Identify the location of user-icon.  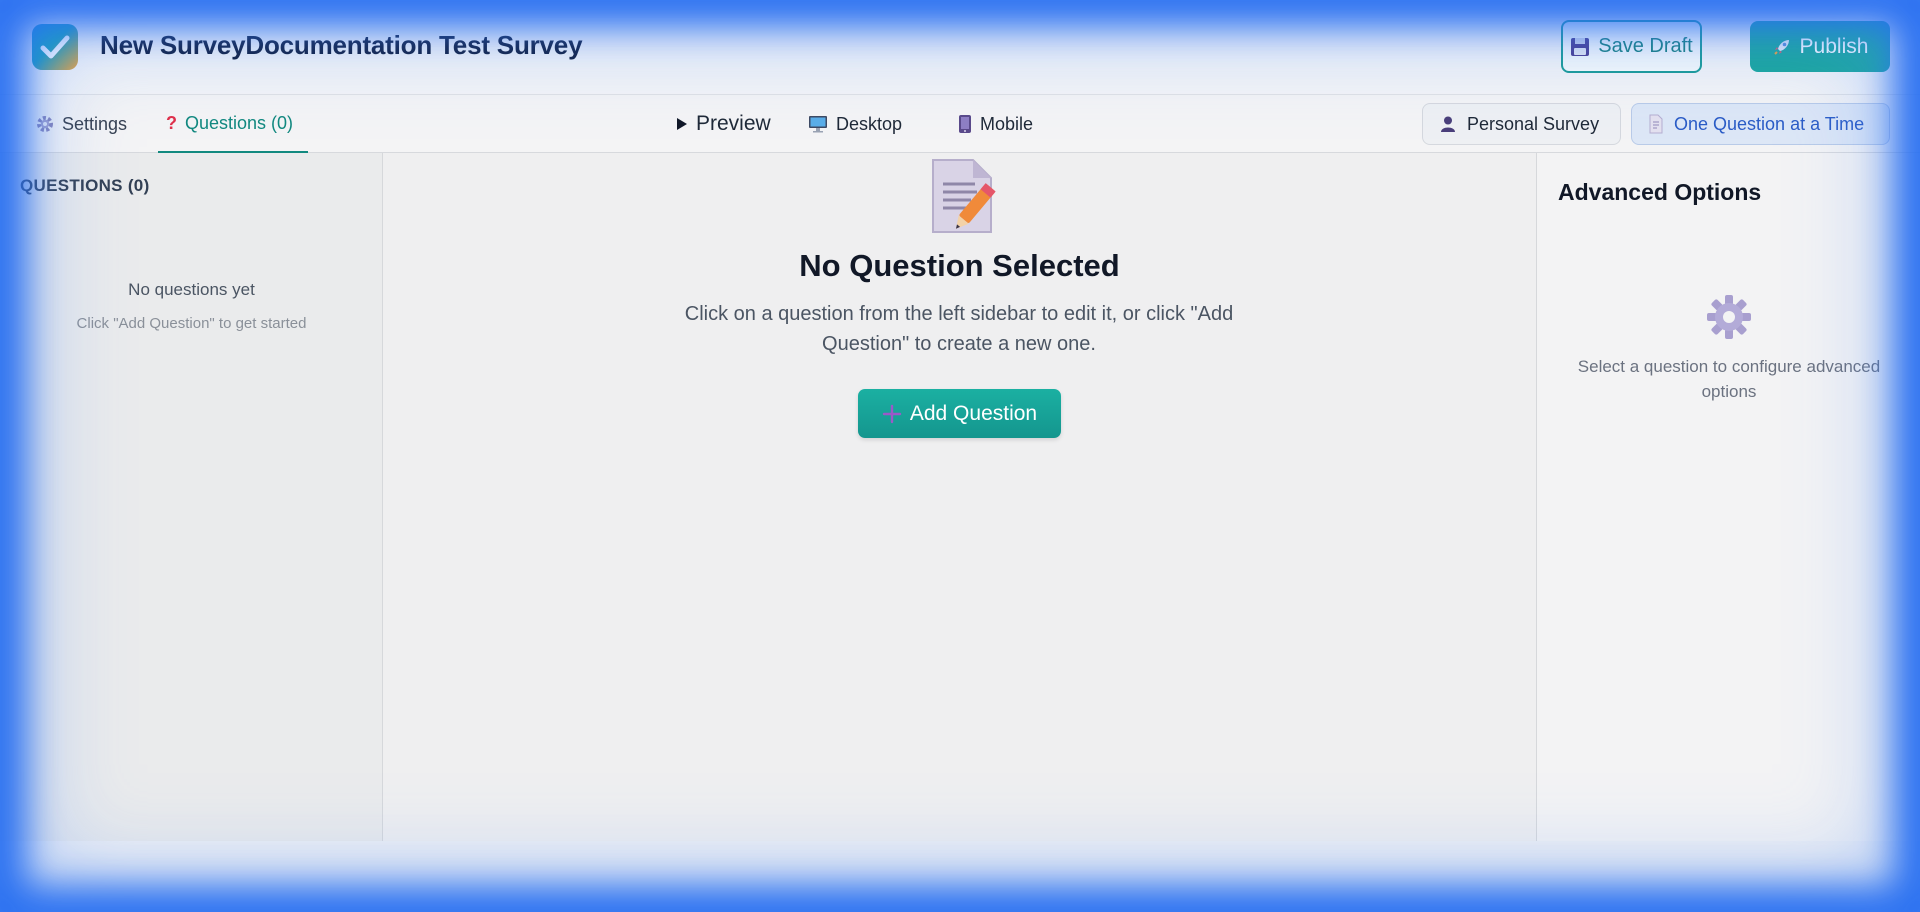
(1448, 124).